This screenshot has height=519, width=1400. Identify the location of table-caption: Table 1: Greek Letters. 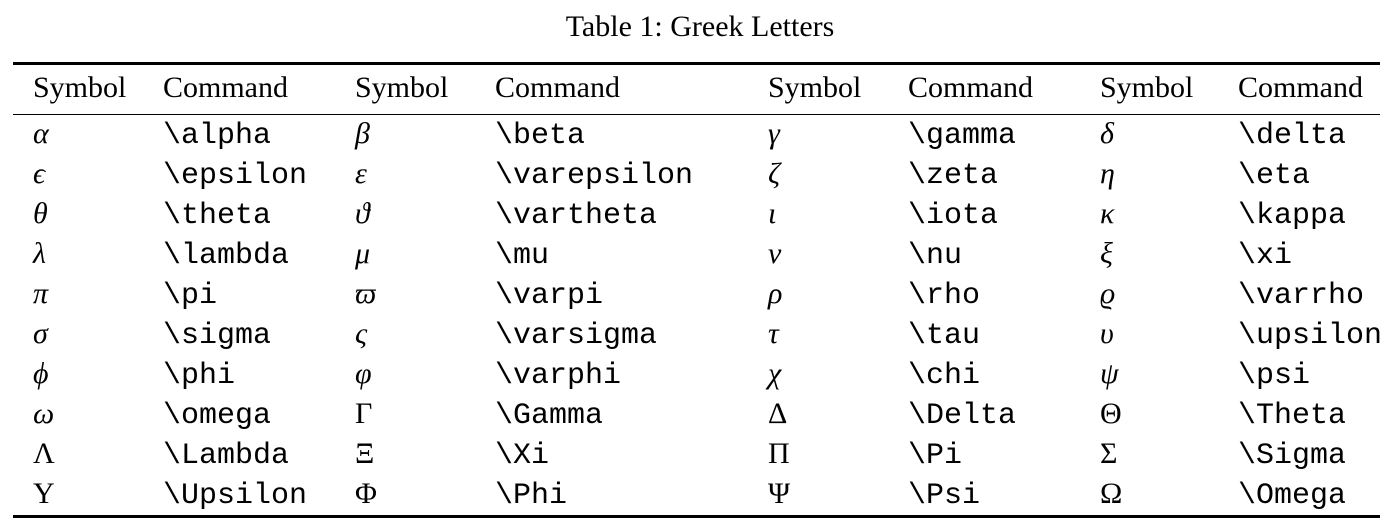
(700, 26).